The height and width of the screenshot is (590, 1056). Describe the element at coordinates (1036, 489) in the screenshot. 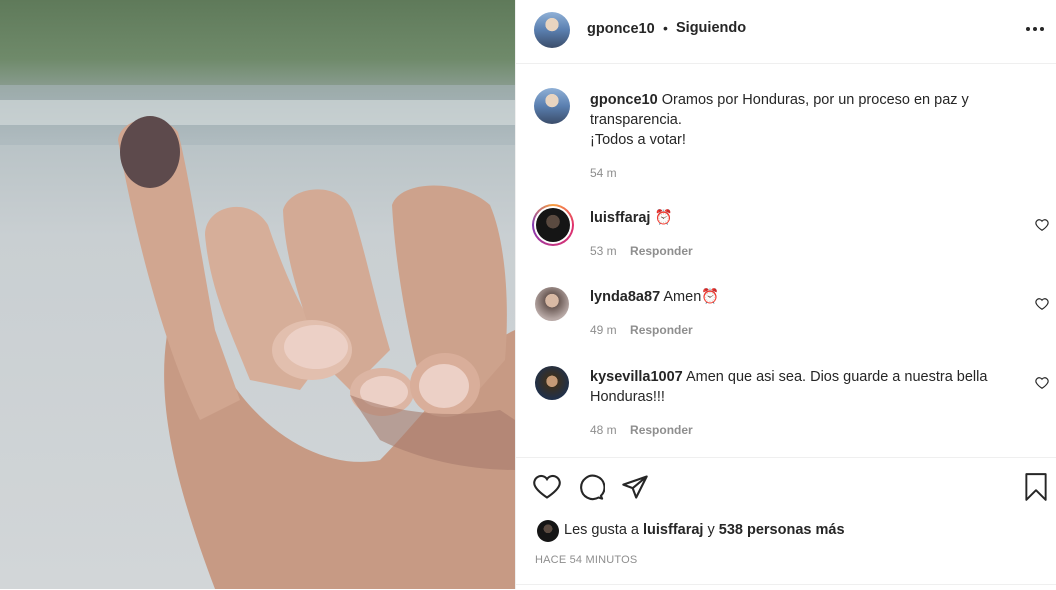

I see `bookmark-icon` at that location.